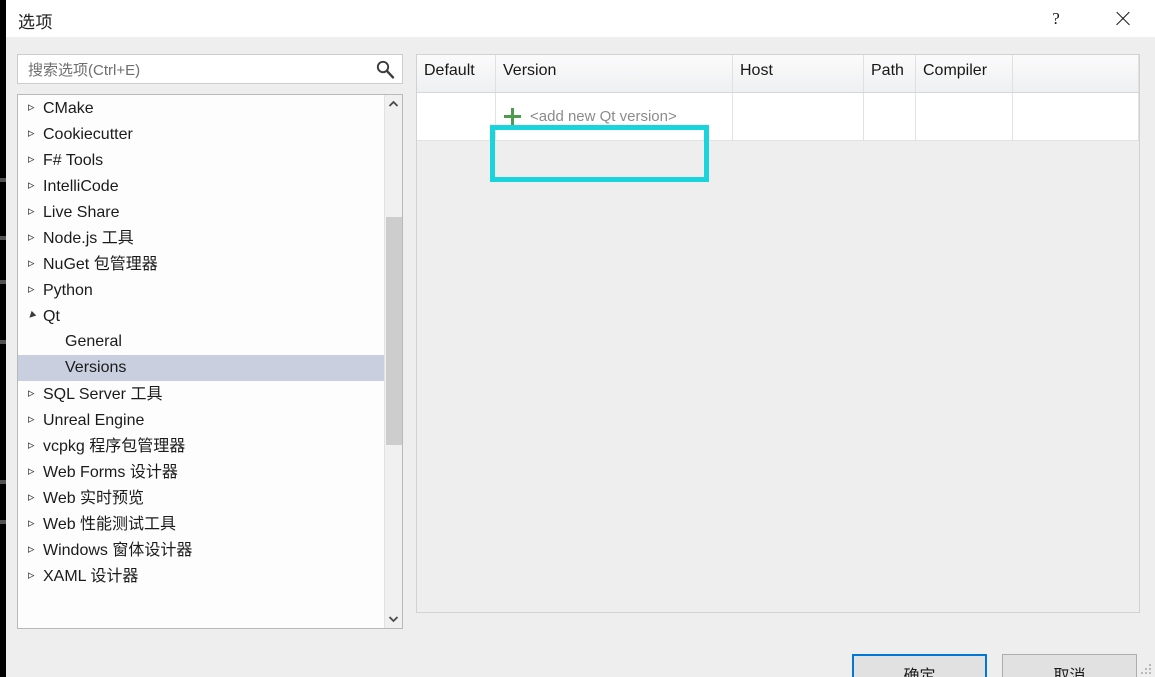 The width and height of the screenshot is (1155, 677). I want to click on close-icon, so click(1122, 18).